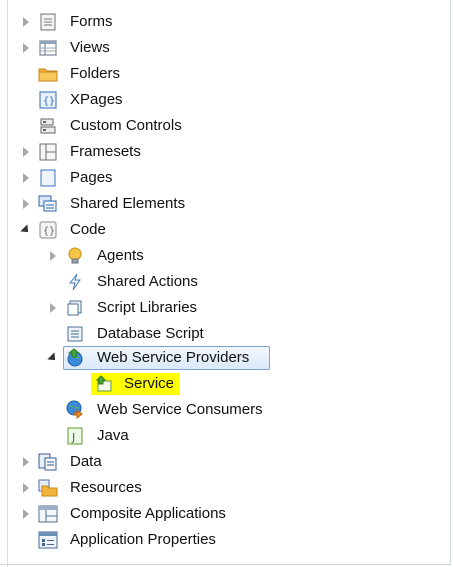 The width and height of the screenshot is (453, 567). Describe the element at coordinates (120, 256) in the screenshot. I see `tree-item-agents: Agents` at that location.